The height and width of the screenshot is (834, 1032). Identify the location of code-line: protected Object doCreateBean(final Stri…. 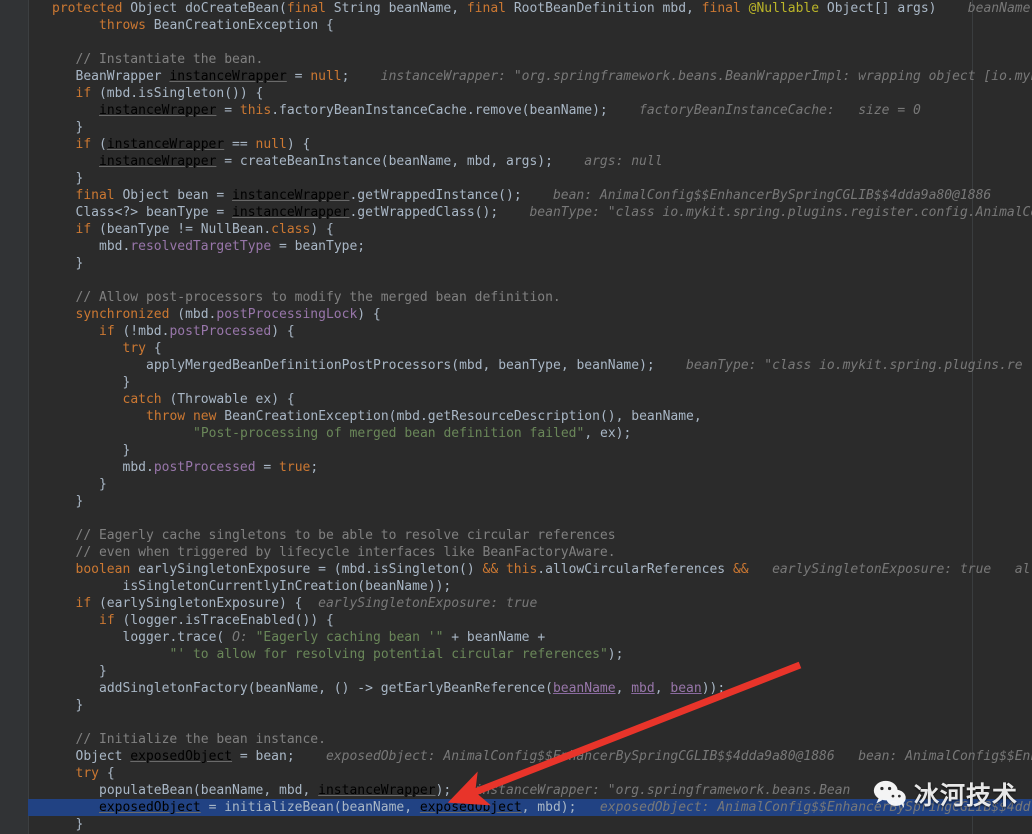
(530, 8).